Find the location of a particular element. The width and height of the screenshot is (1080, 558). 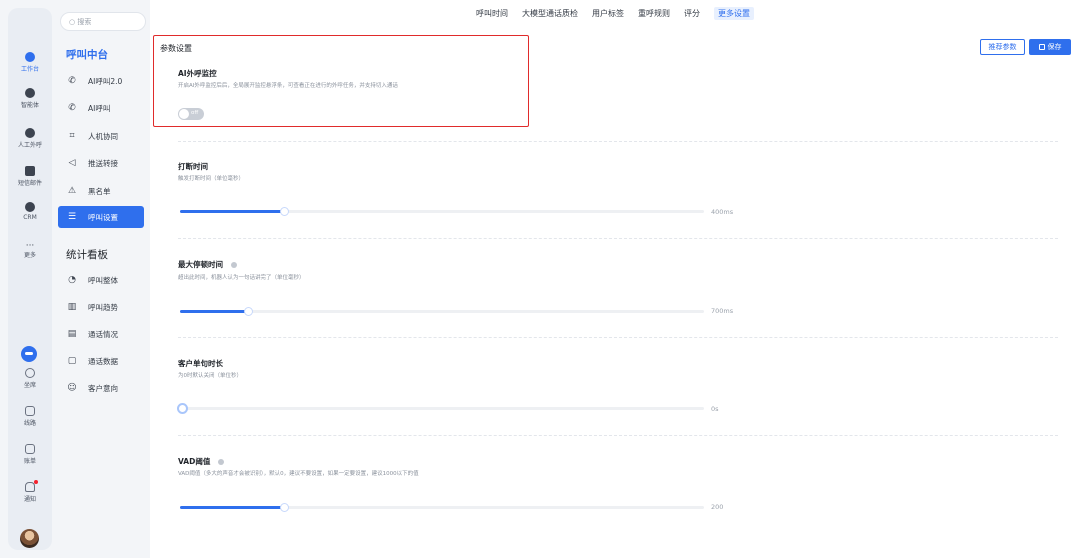

nav-item-call-data: ▢ 通话数据 is located at coordinates (101, 361).